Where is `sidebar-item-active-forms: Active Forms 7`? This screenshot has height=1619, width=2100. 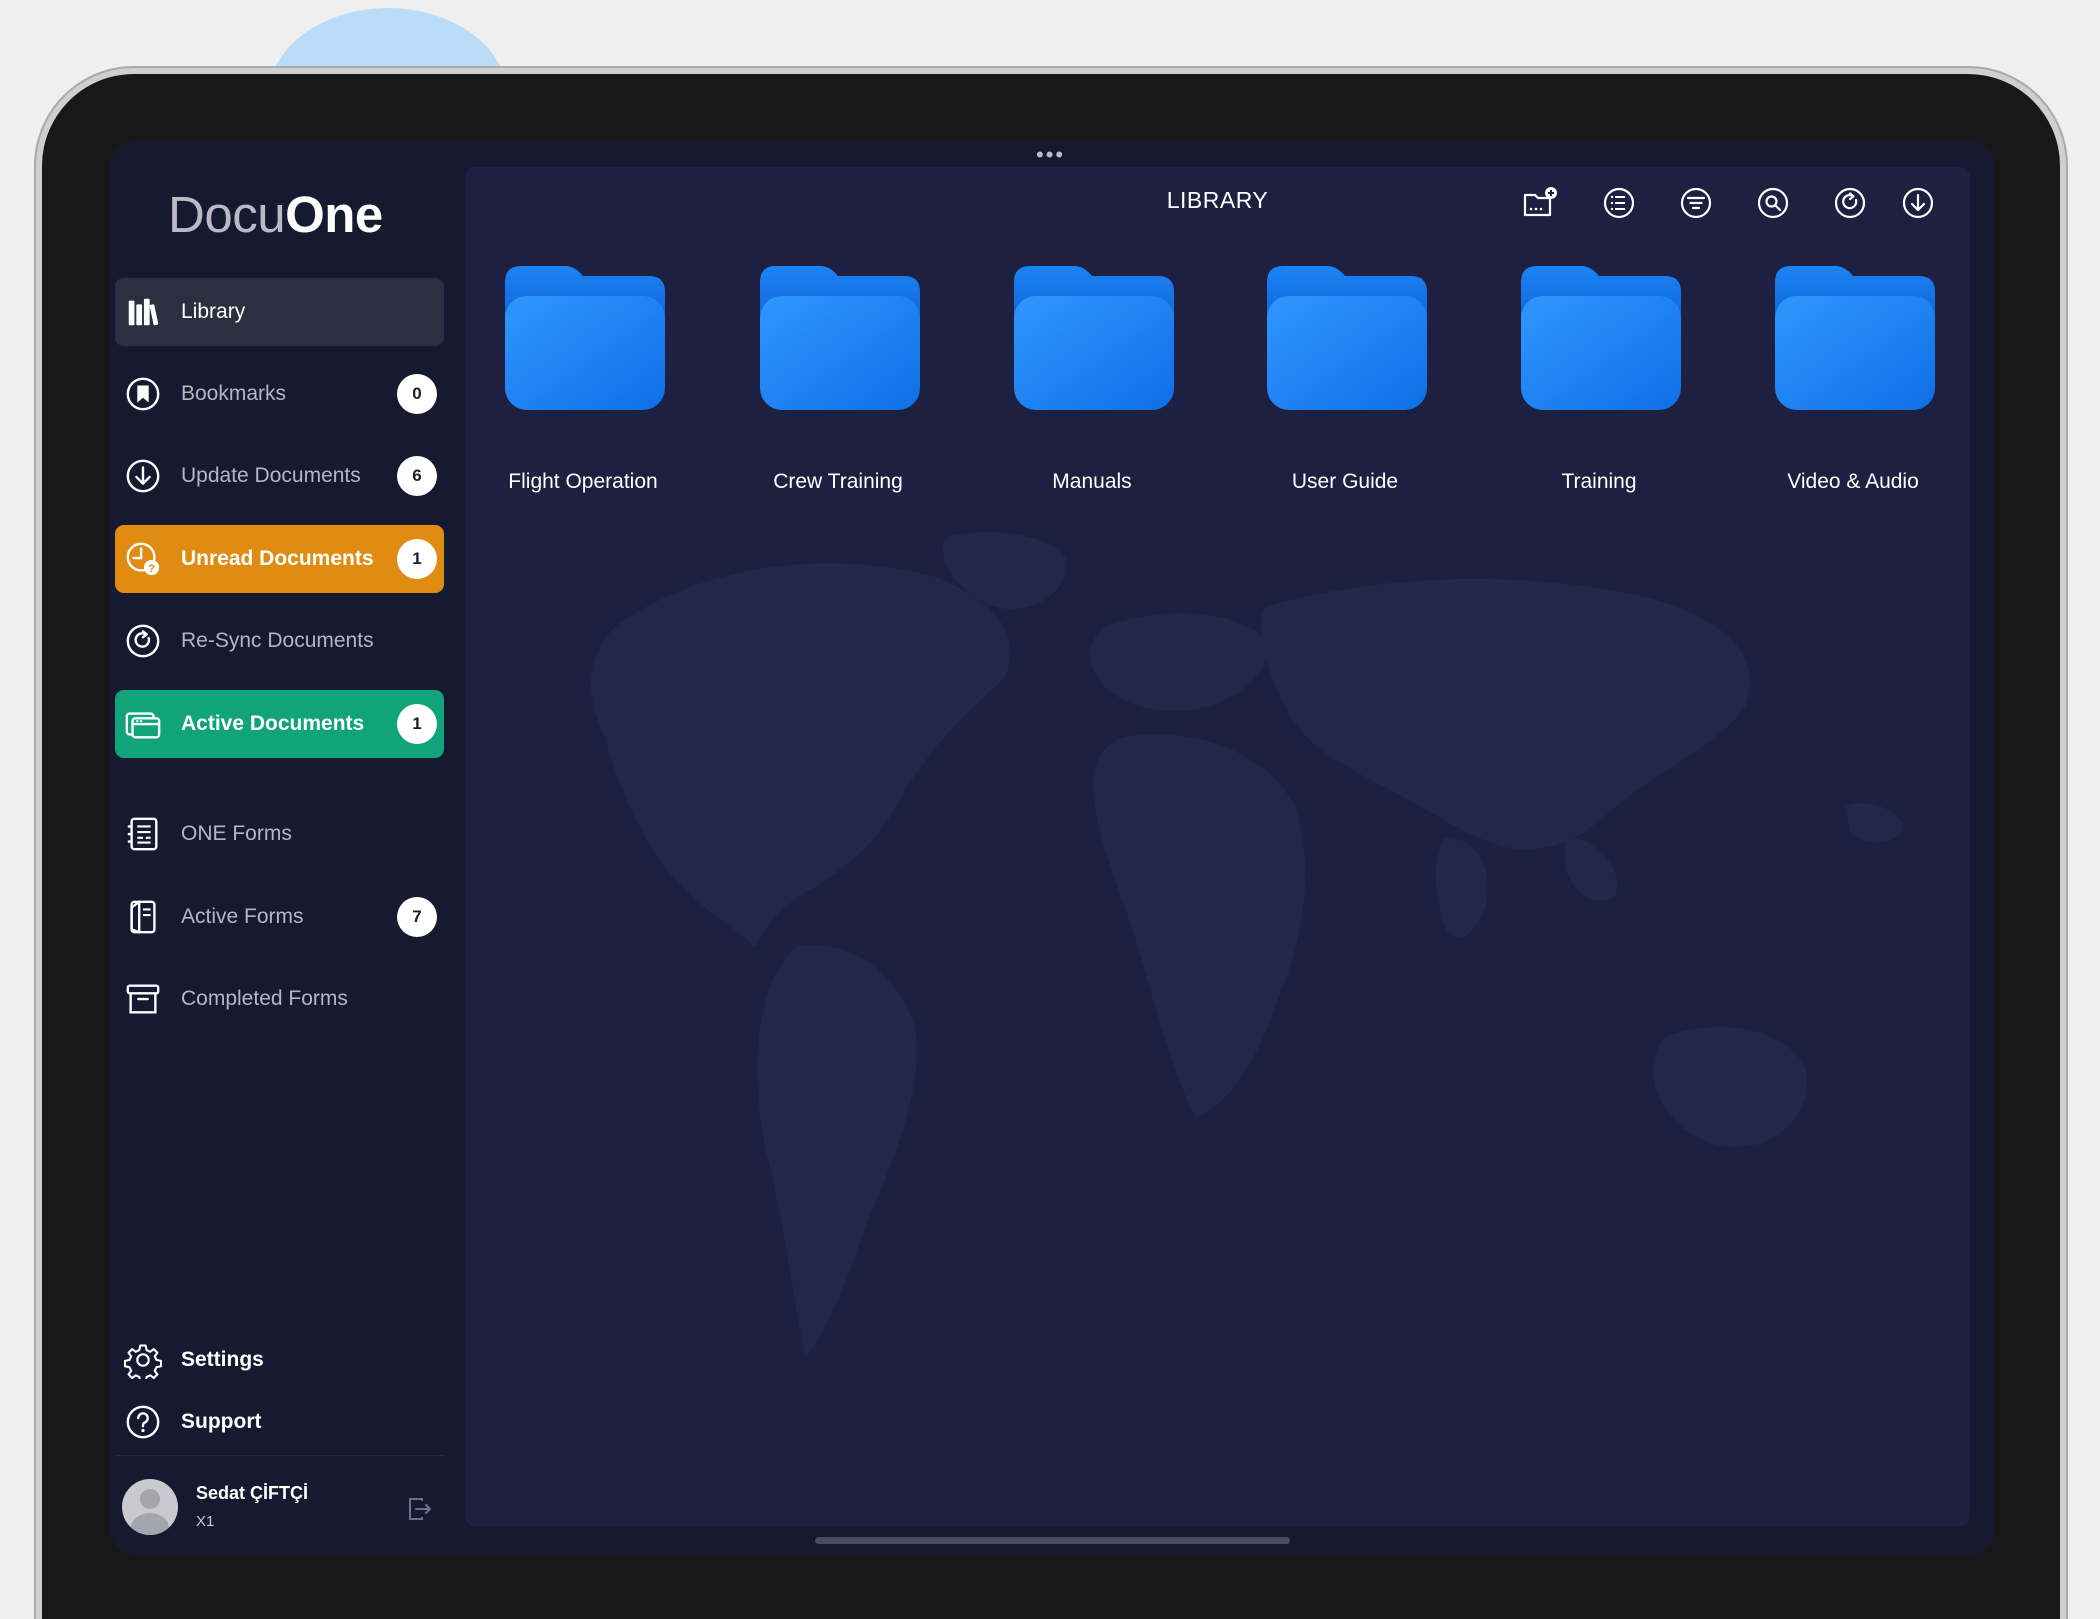 sidebar-item-active-forms: Active Forms 7 is located at coordinates (279, 917).